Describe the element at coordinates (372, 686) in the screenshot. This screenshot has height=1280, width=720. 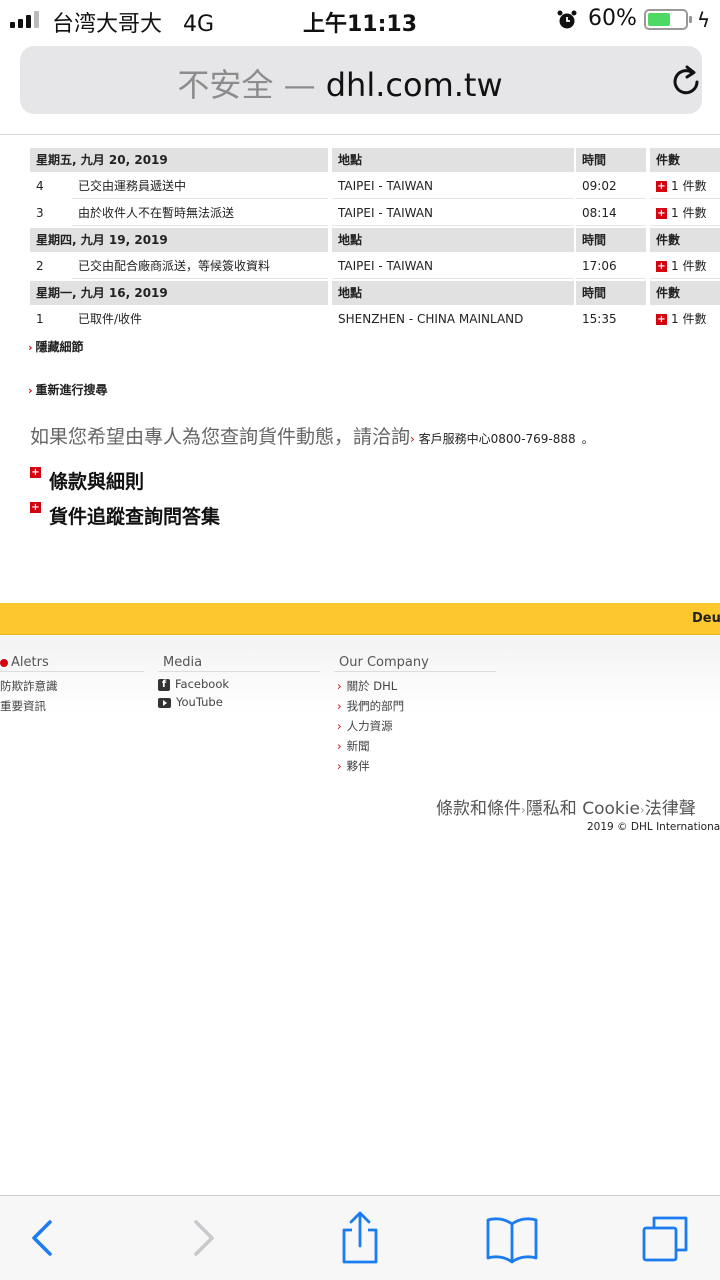
I see `about-label: 關於 DHL` at that location.